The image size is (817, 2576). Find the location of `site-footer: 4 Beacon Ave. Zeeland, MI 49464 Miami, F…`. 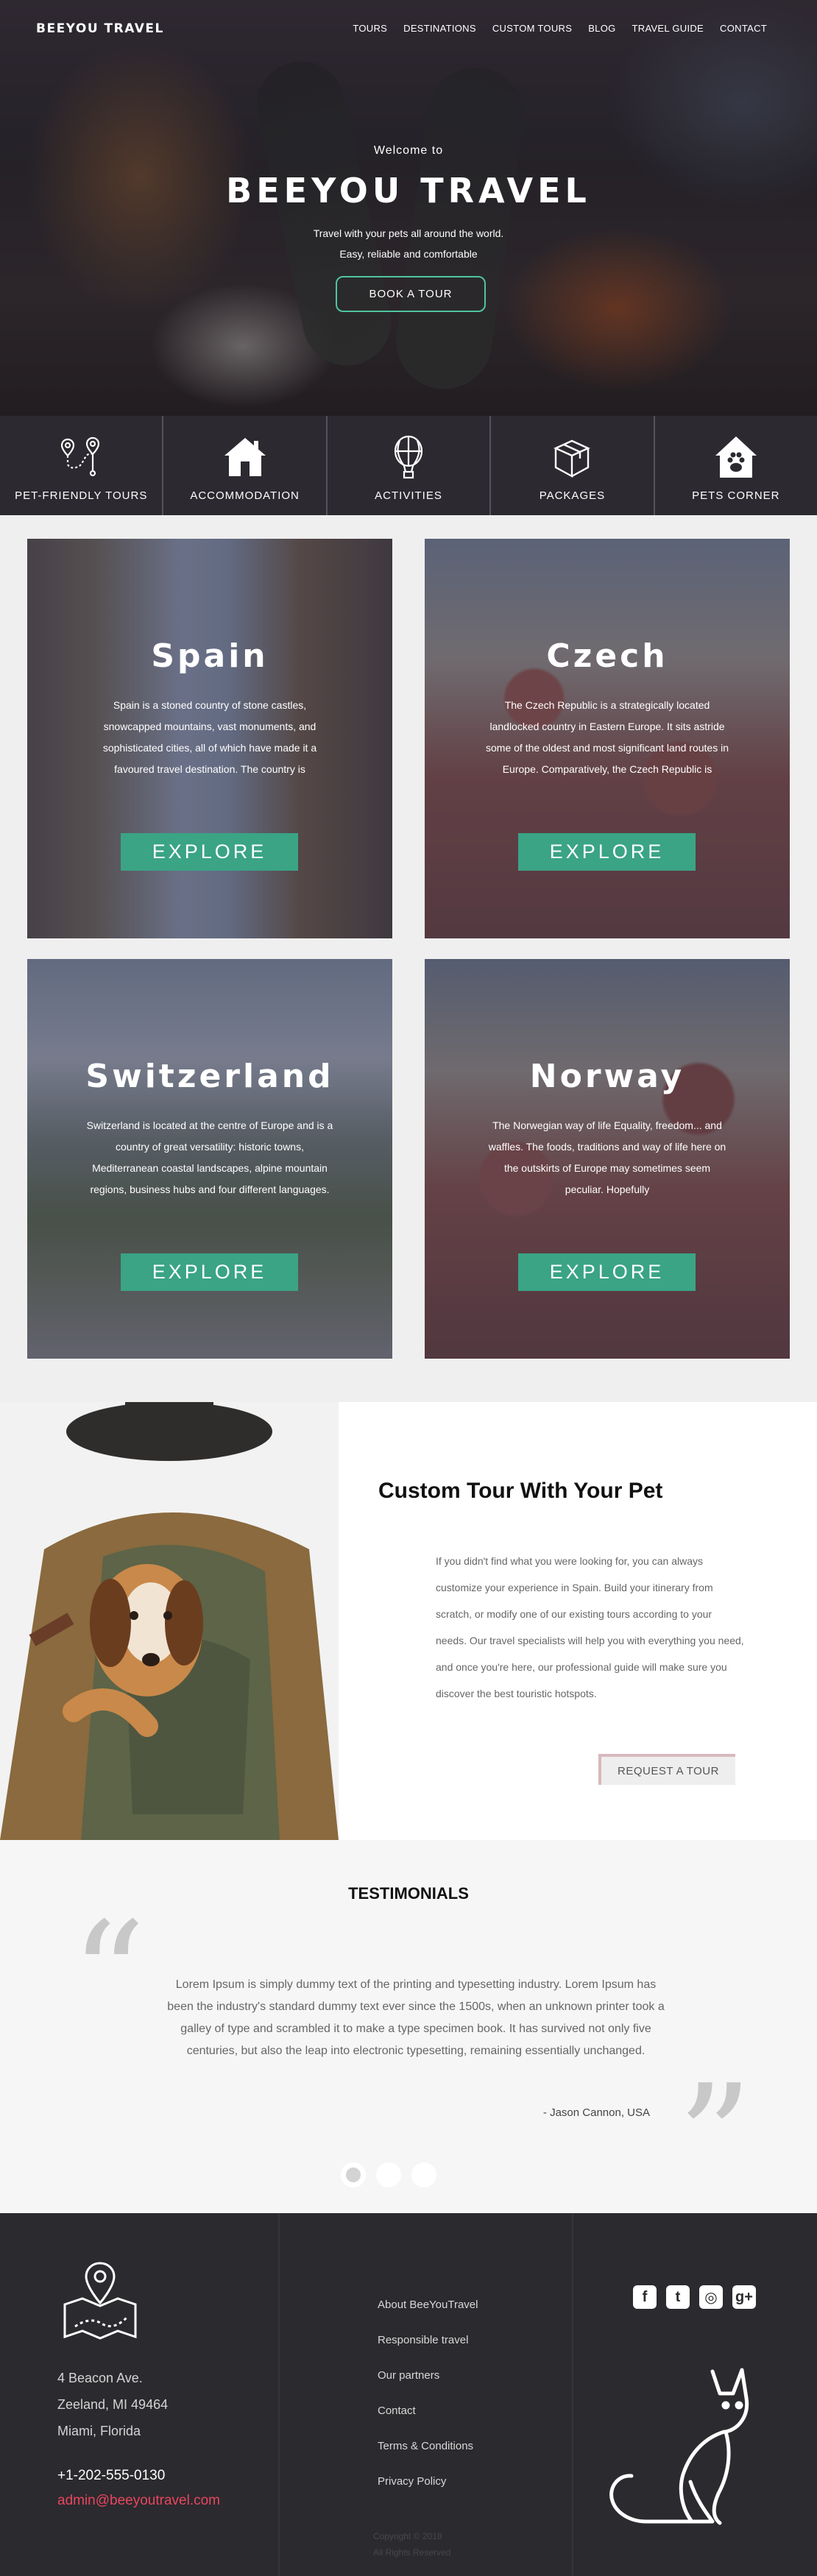

site-footer: 4 Beacon Ave. Zeeland, MI 49464 Miami, F… is located at coordinates (408, 2394).